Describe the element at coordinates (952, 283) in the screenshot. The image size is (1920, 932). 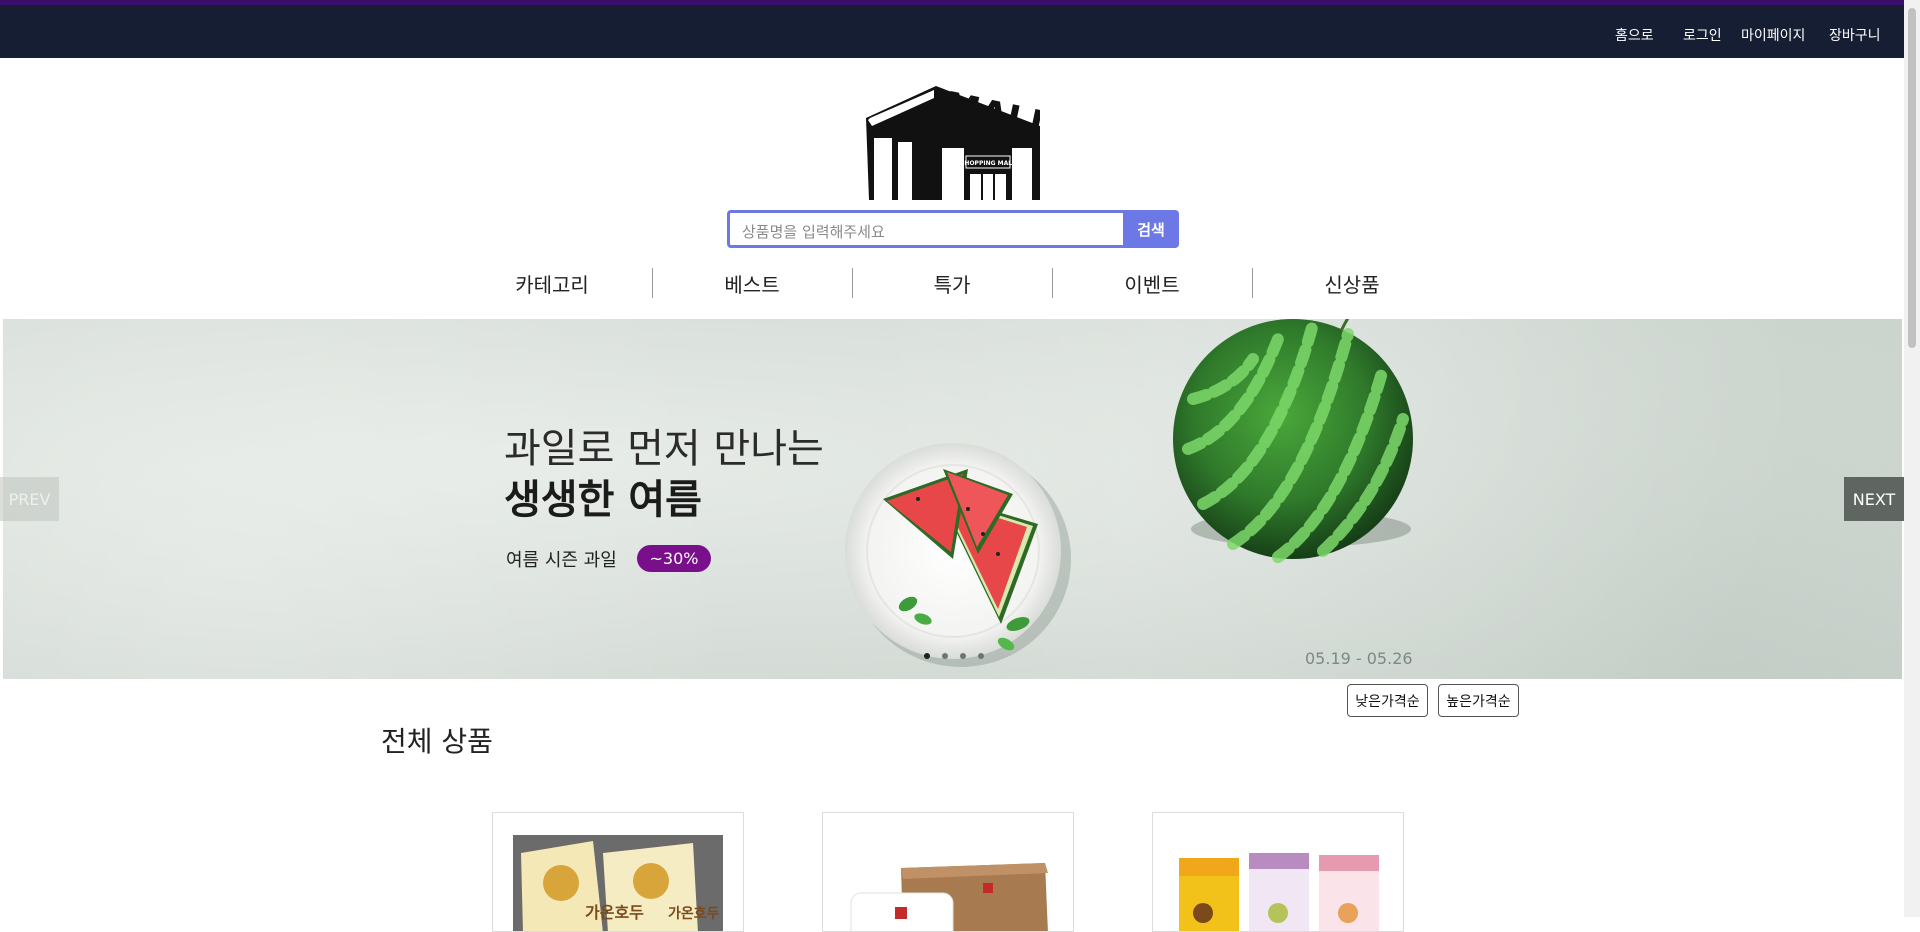
I see `menu-item-special: 특가` at that location.